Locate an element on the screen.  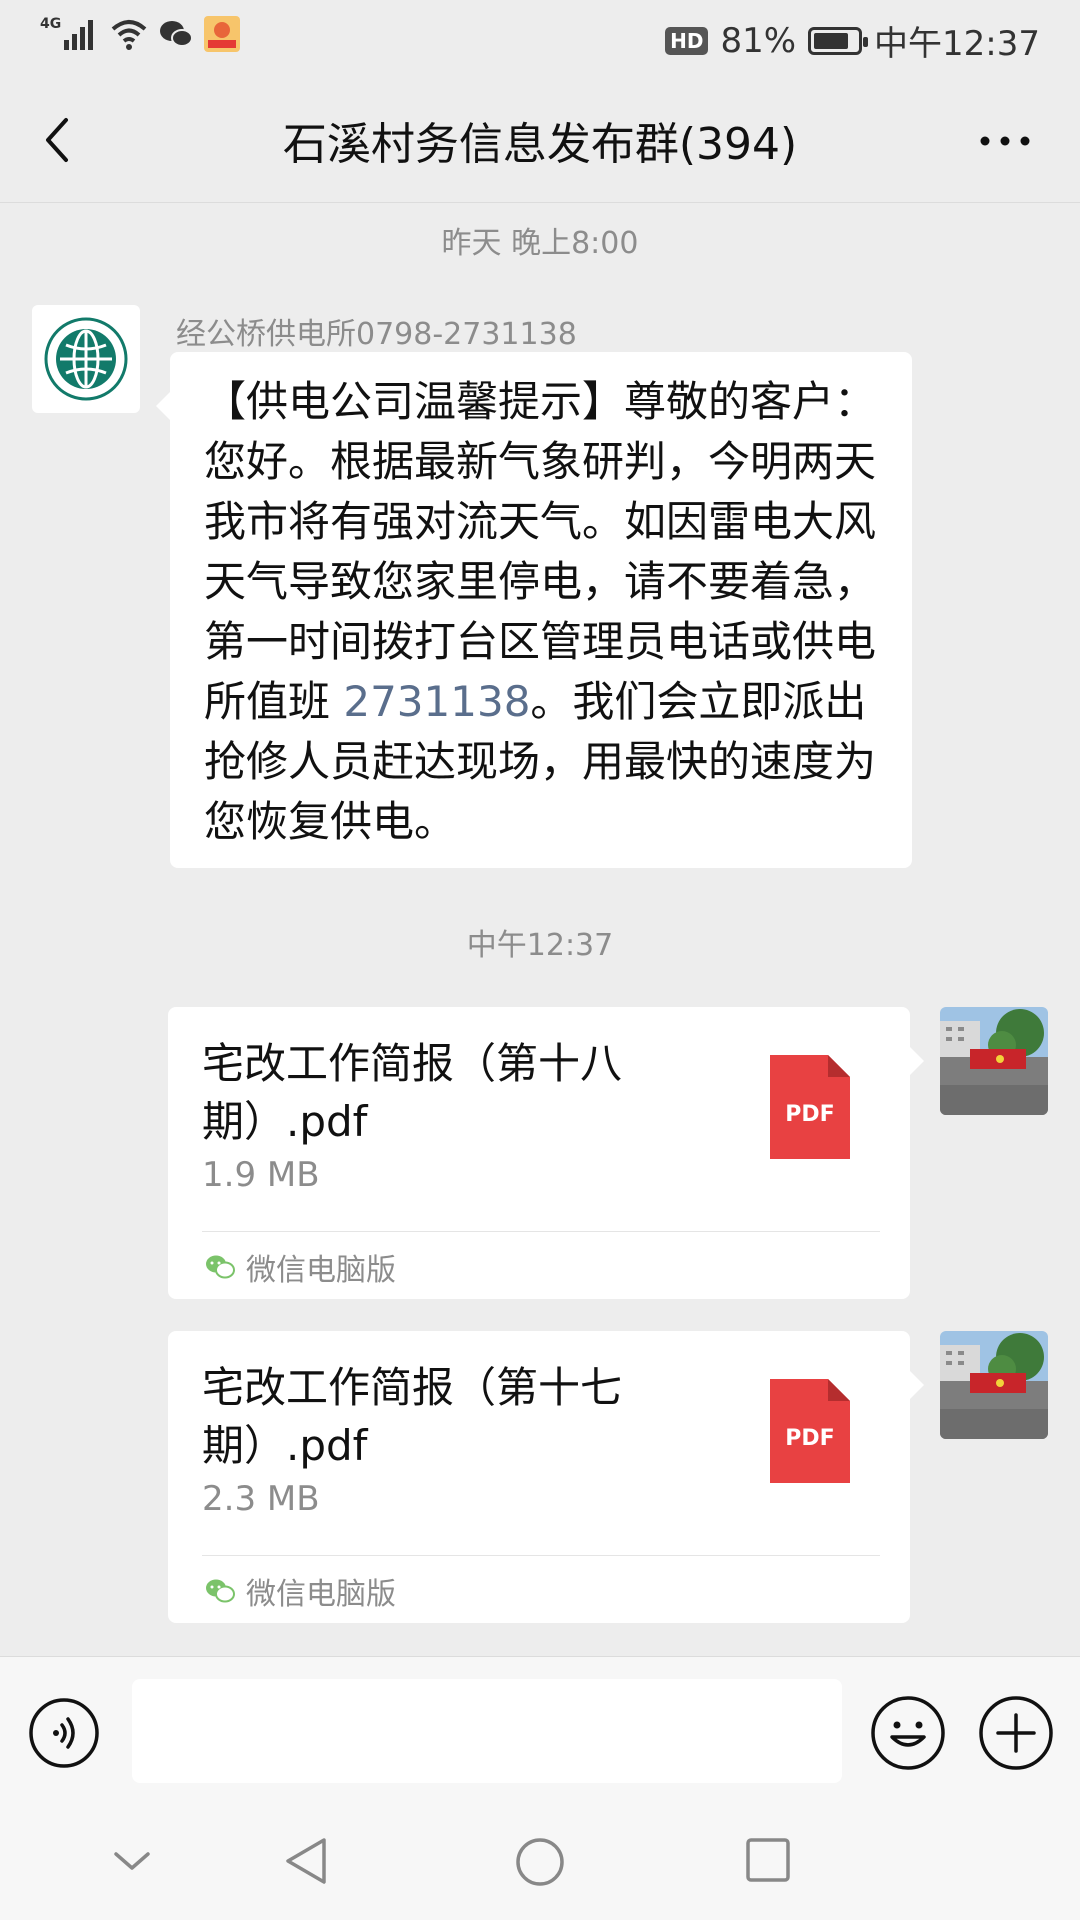
app-notification-icon is located at coordinates (222, 34).